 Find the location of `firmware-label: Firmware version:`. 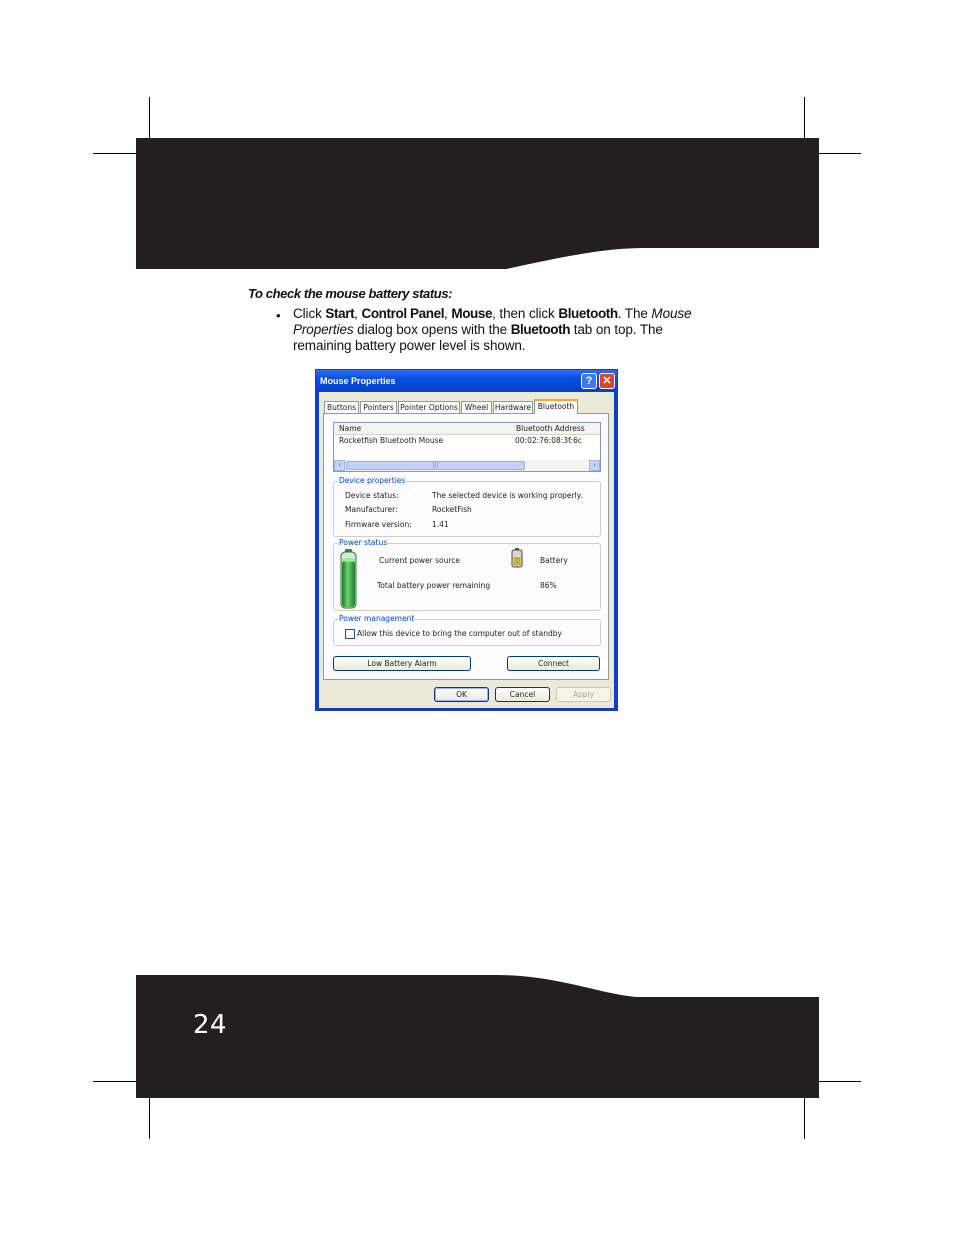

firmware-label: Firmware version: is located at coordinates (378, 524).